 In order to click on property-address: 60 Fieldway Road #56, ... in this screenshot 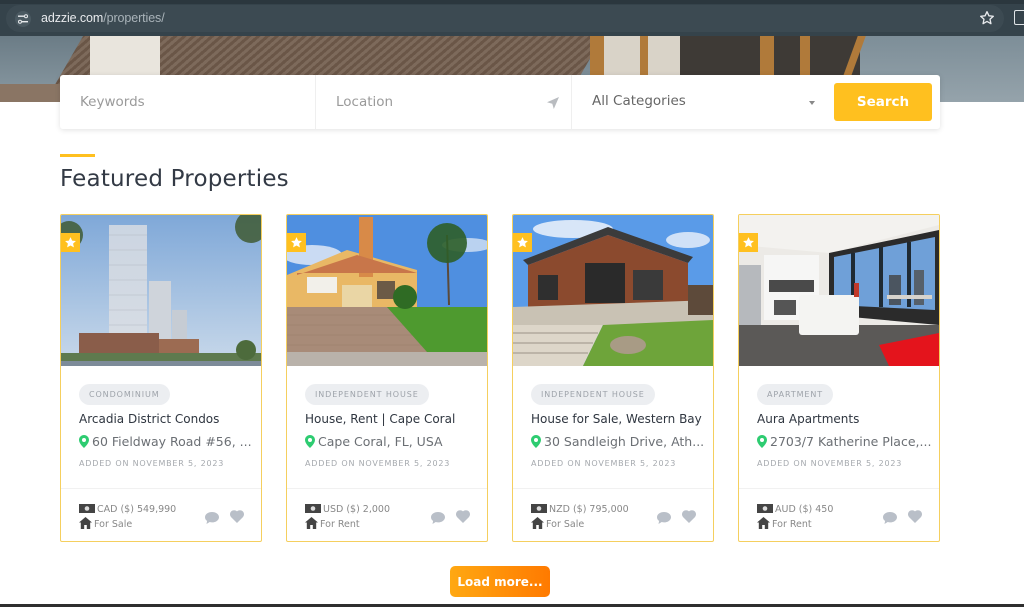, I will do `click(165, 441)`.